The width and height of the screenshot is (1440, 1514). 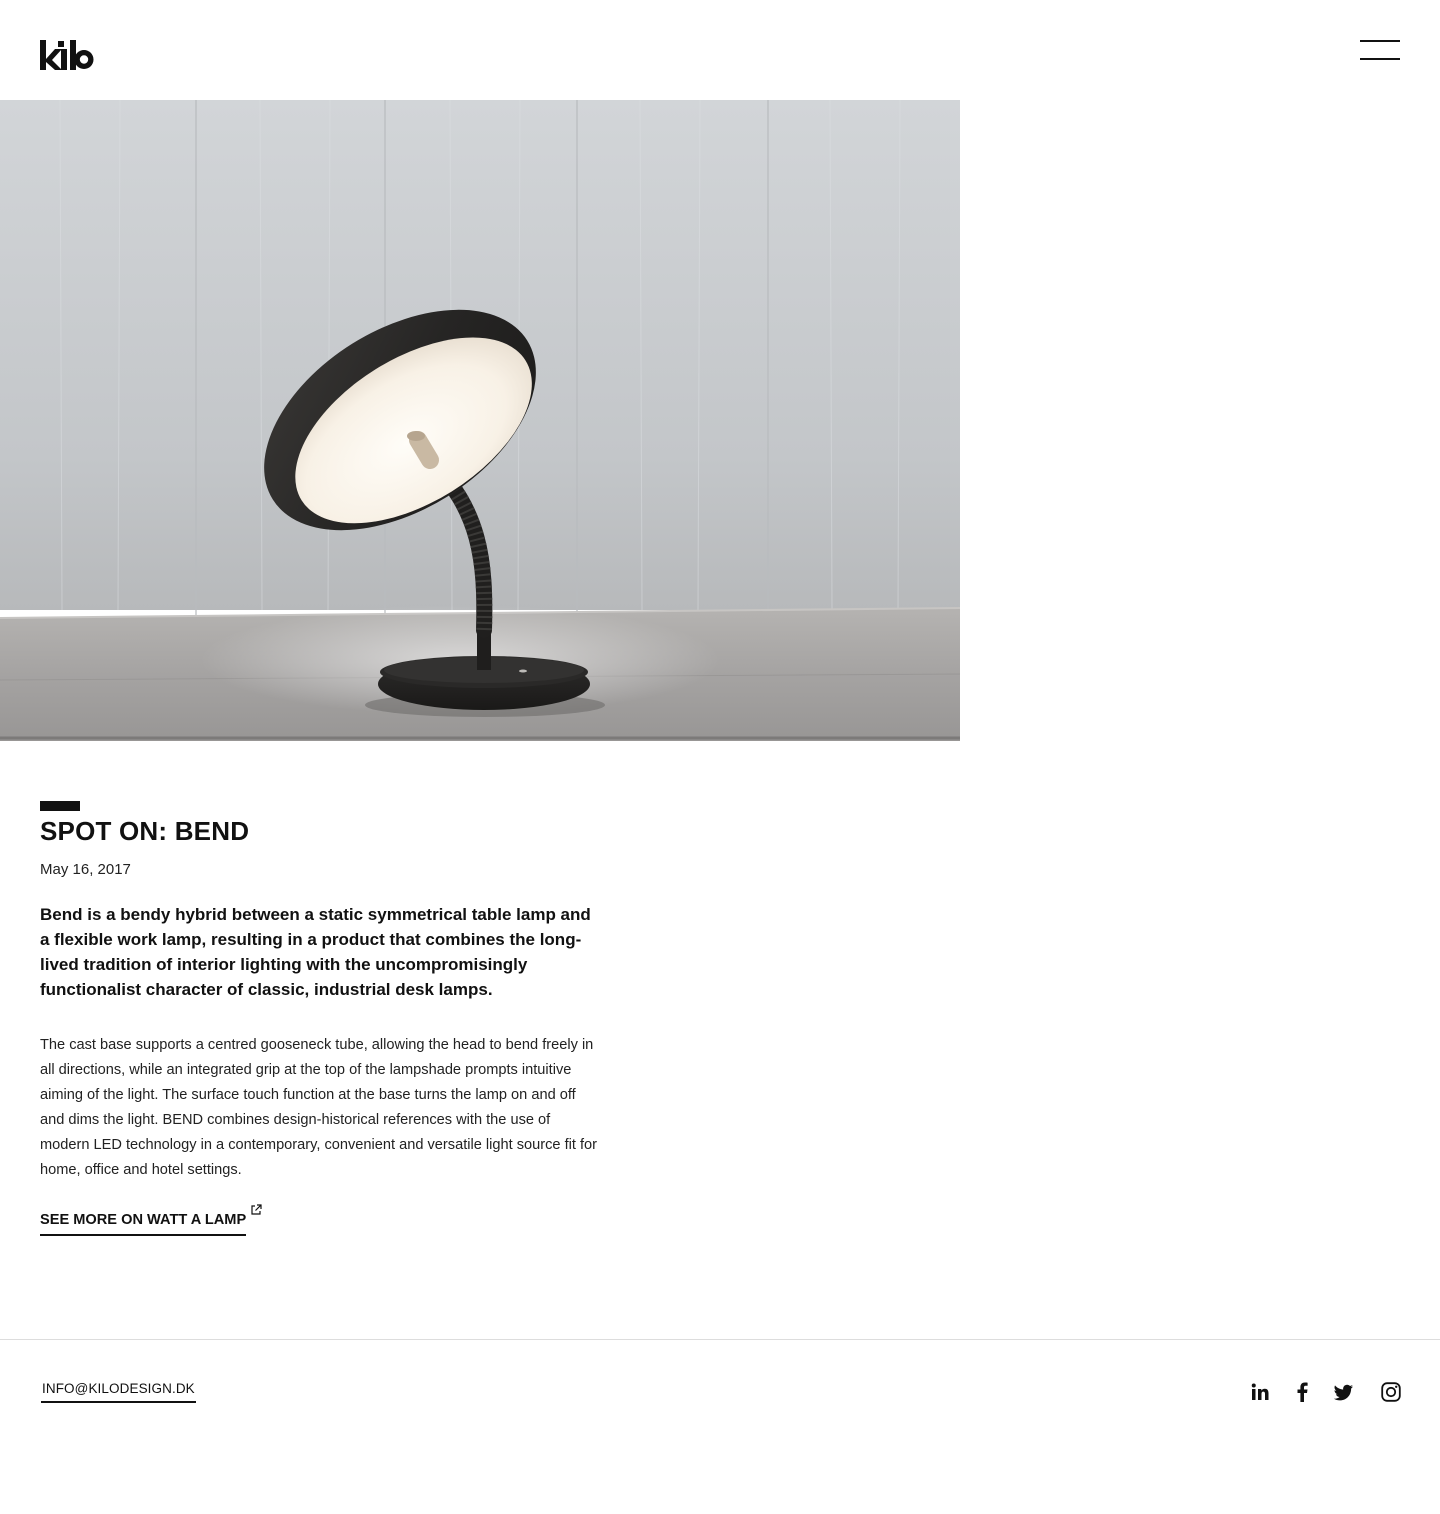 I want to click on email-link: INFO@KILODESIGN.DK, so click(x=118, y=1392).